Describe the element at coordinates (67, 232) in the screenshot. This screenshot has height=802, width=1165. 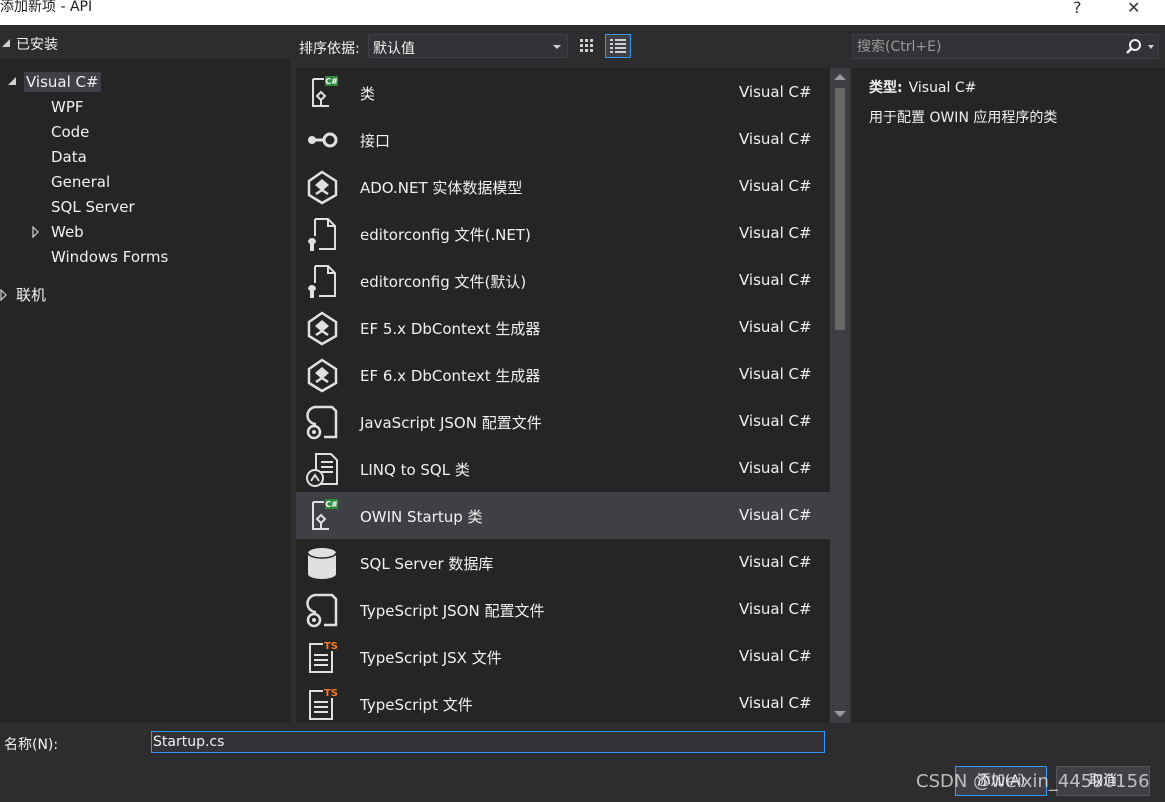
I see `tree-item-web: Web` at that location.